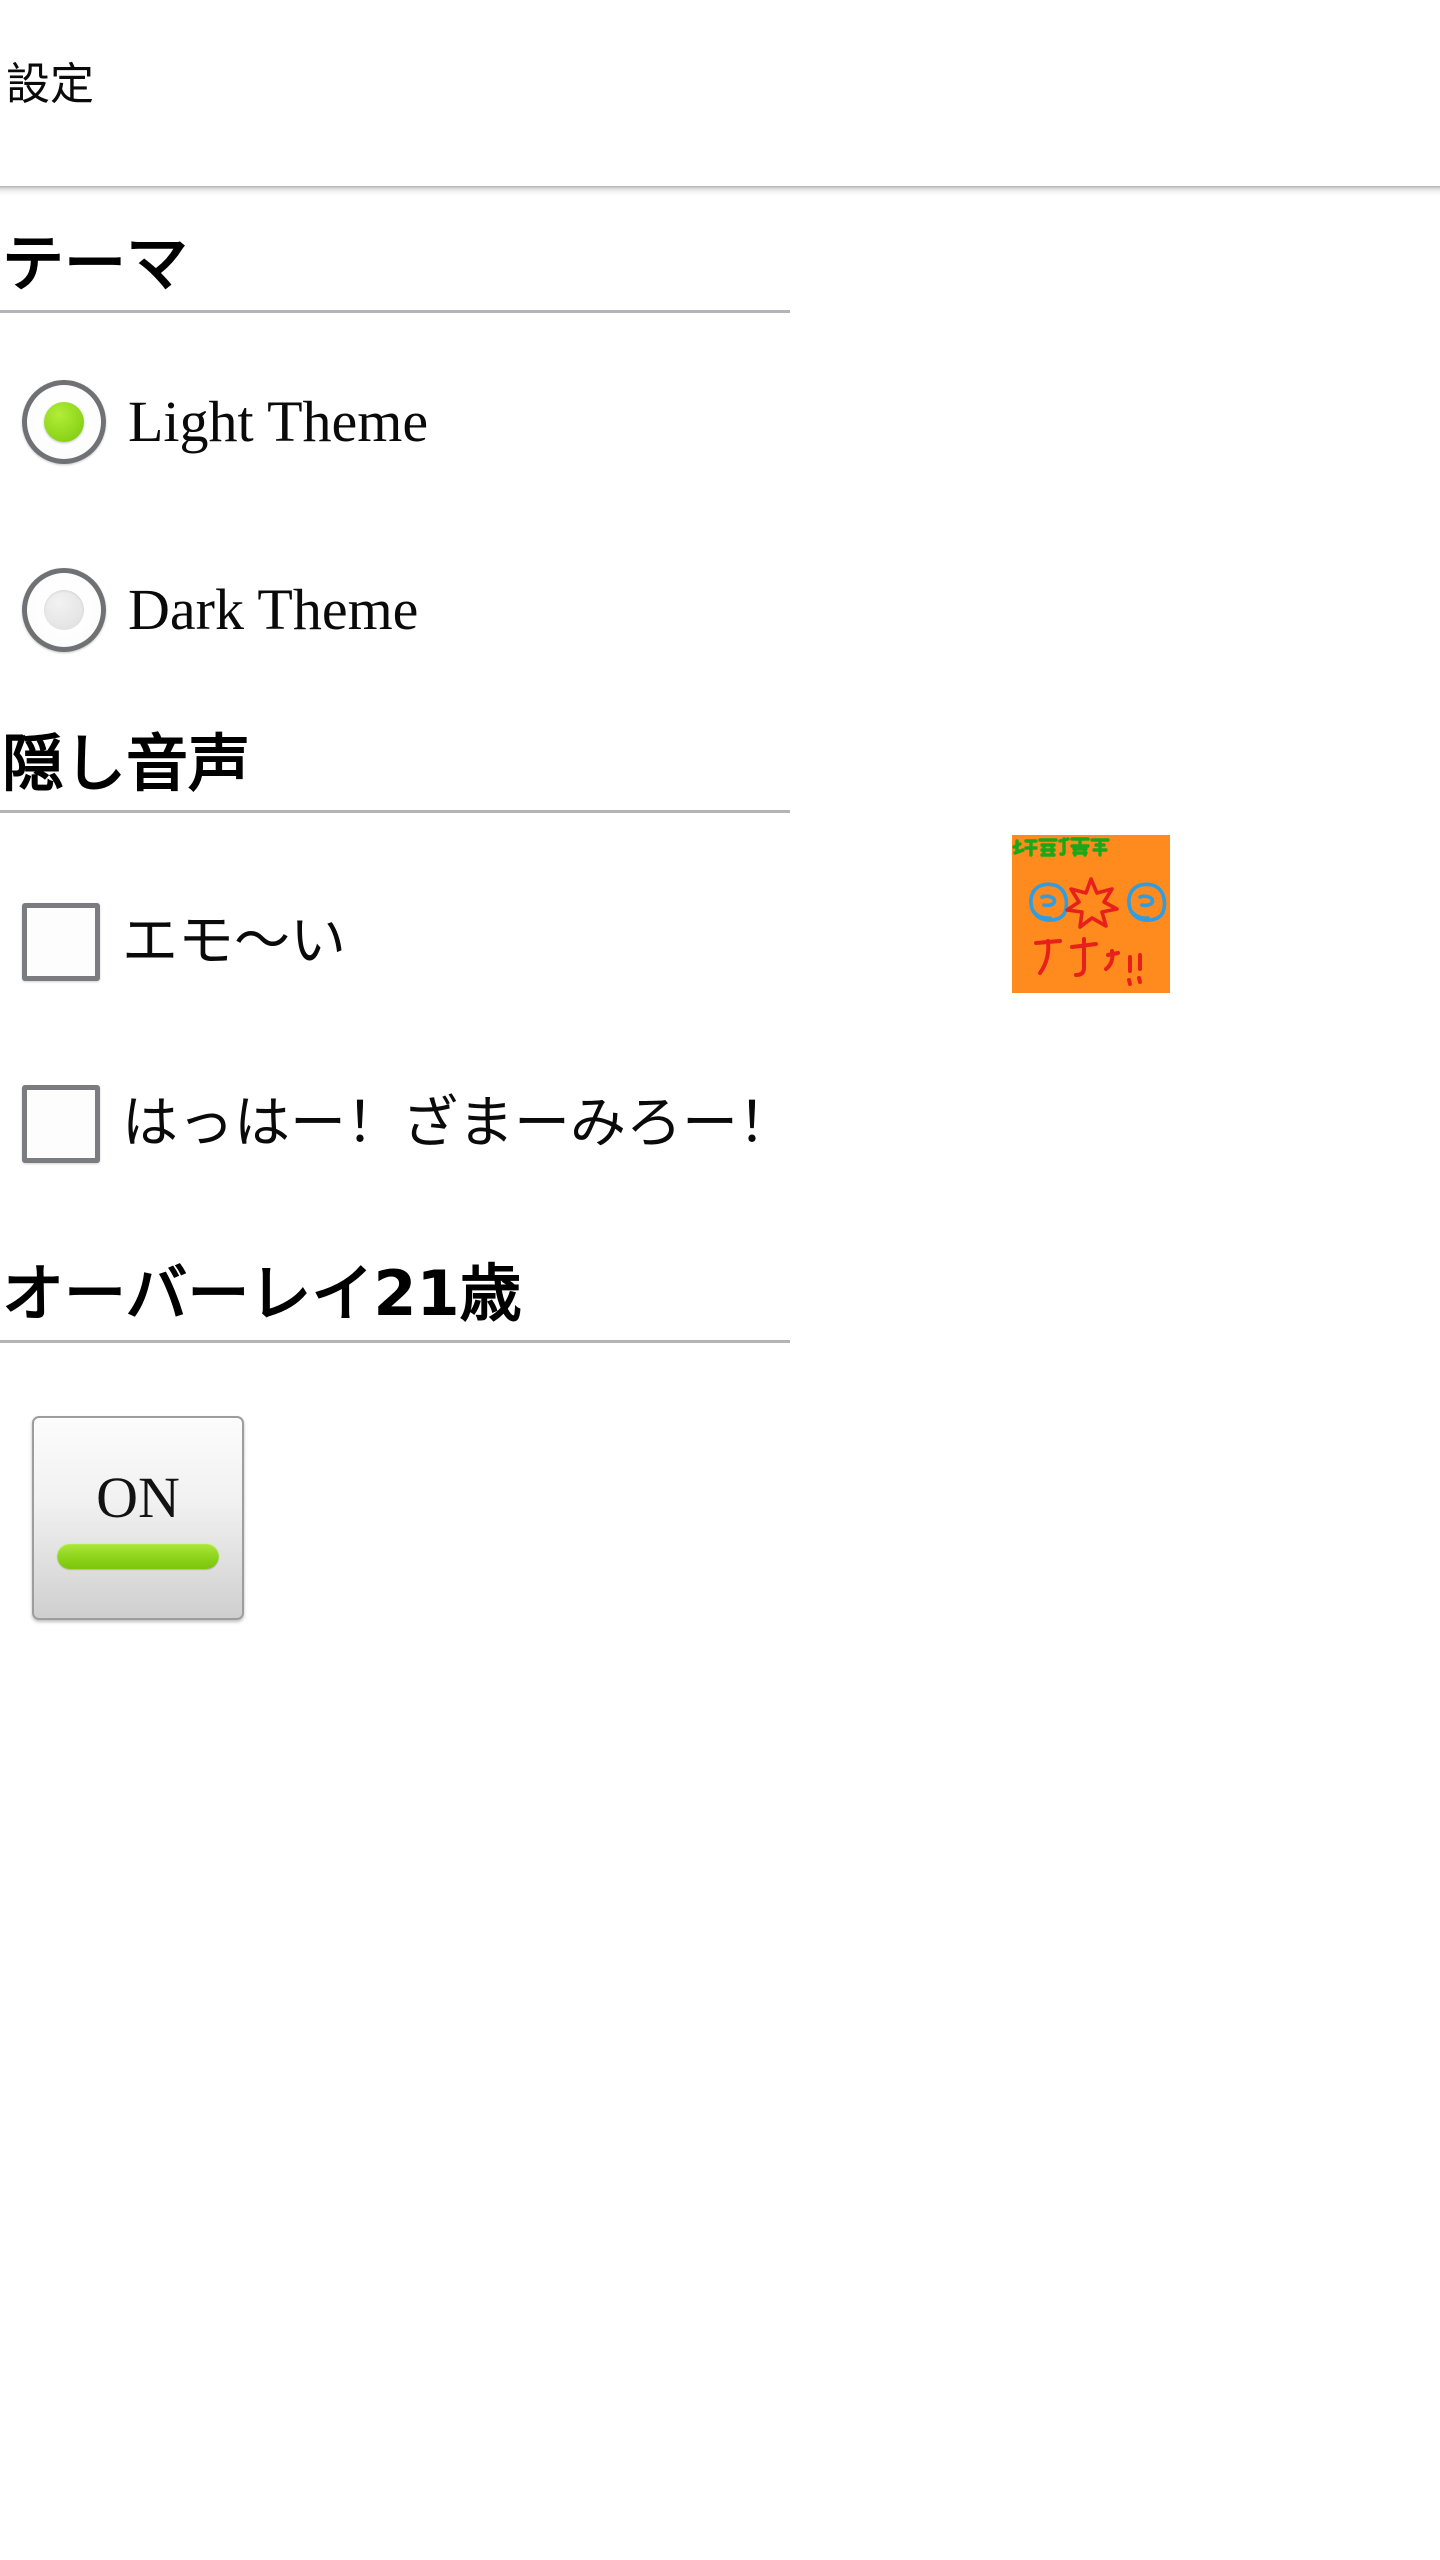 The width and height of the screenshot is (1440, 2560). I want to click on section-overlay: オーバーレイ21歳, so click(720, 1299).